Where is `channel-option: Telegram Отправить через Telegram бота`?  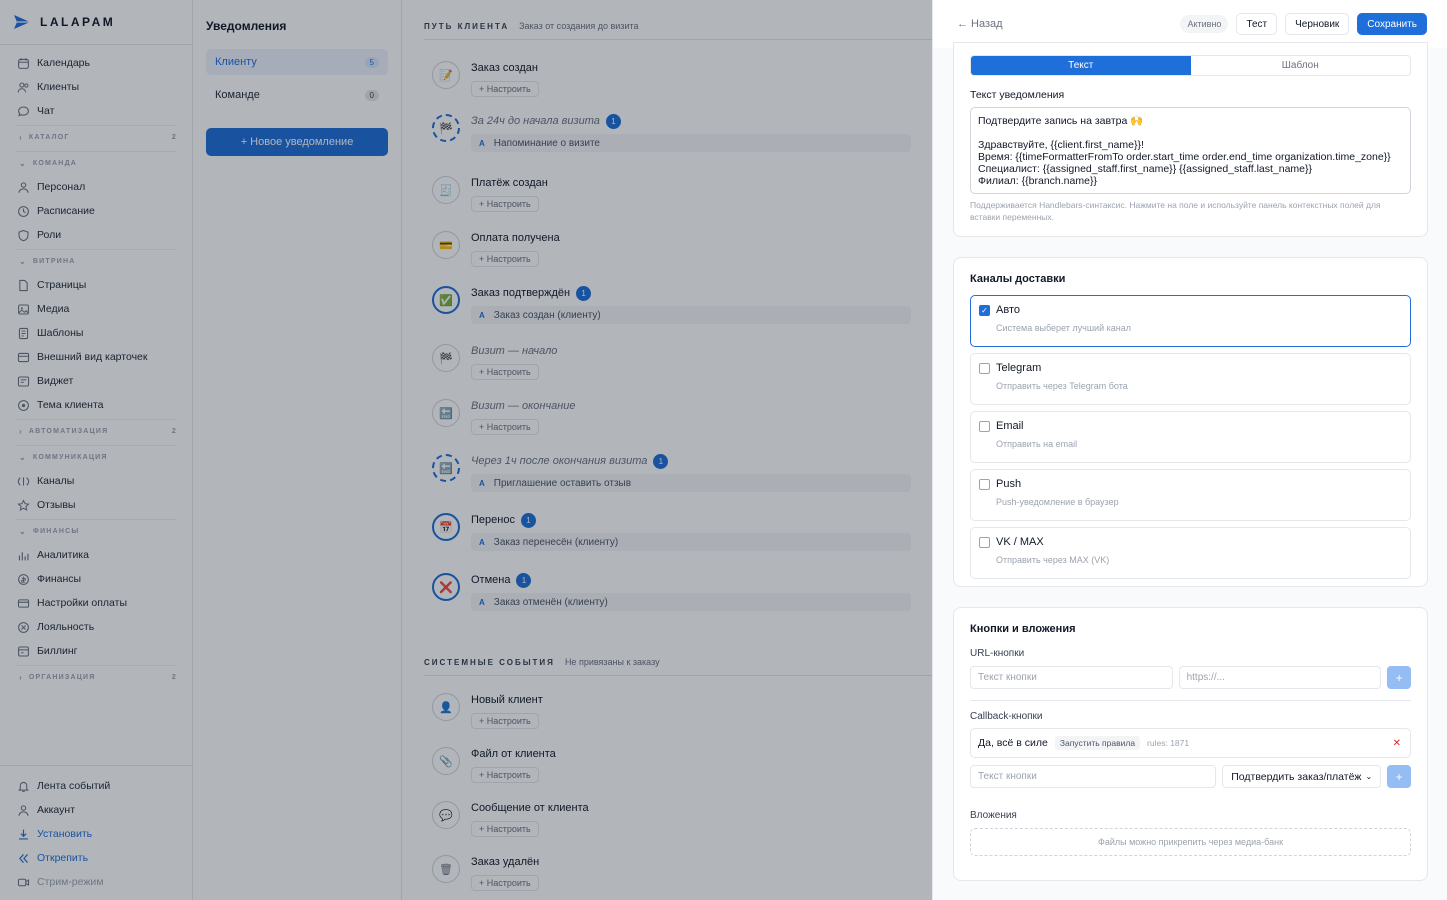
channel-option: Telegram Отправить через Telegram бота is located at coordinates (1190, 379).